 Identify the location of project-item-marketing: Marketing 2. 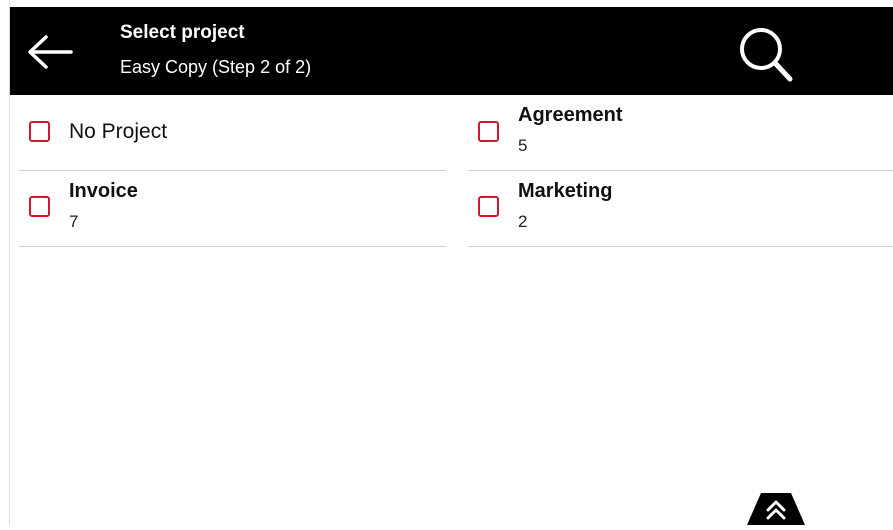
(680, 209).